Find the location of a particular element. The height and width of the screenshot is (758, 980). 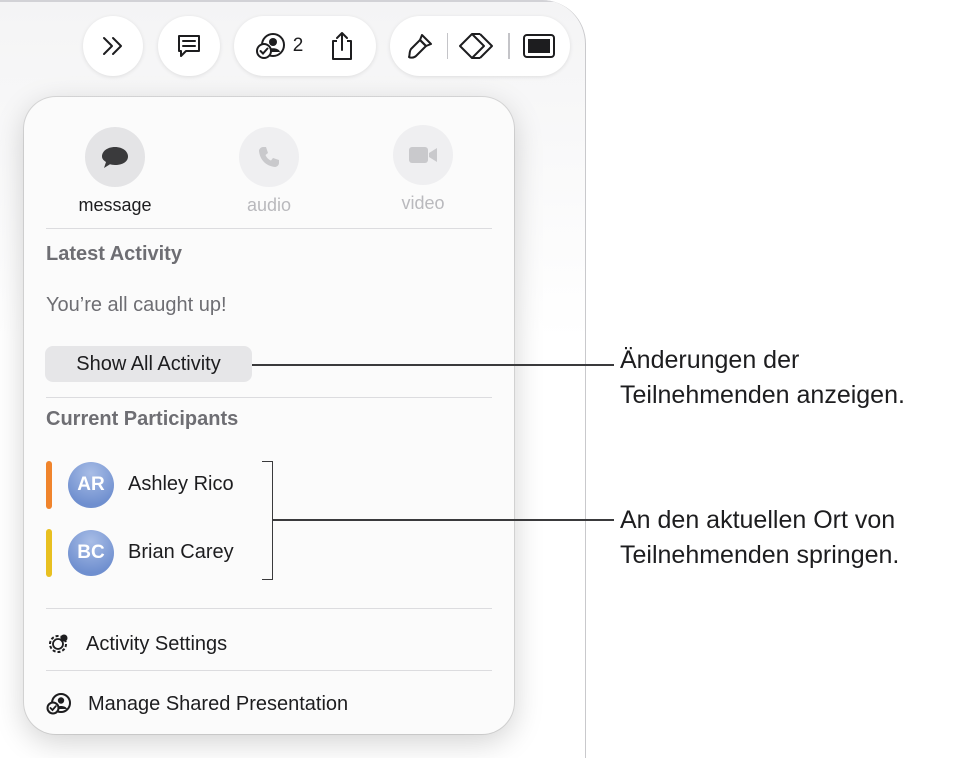

audio-label: audio is located at coordinates (269, 205).